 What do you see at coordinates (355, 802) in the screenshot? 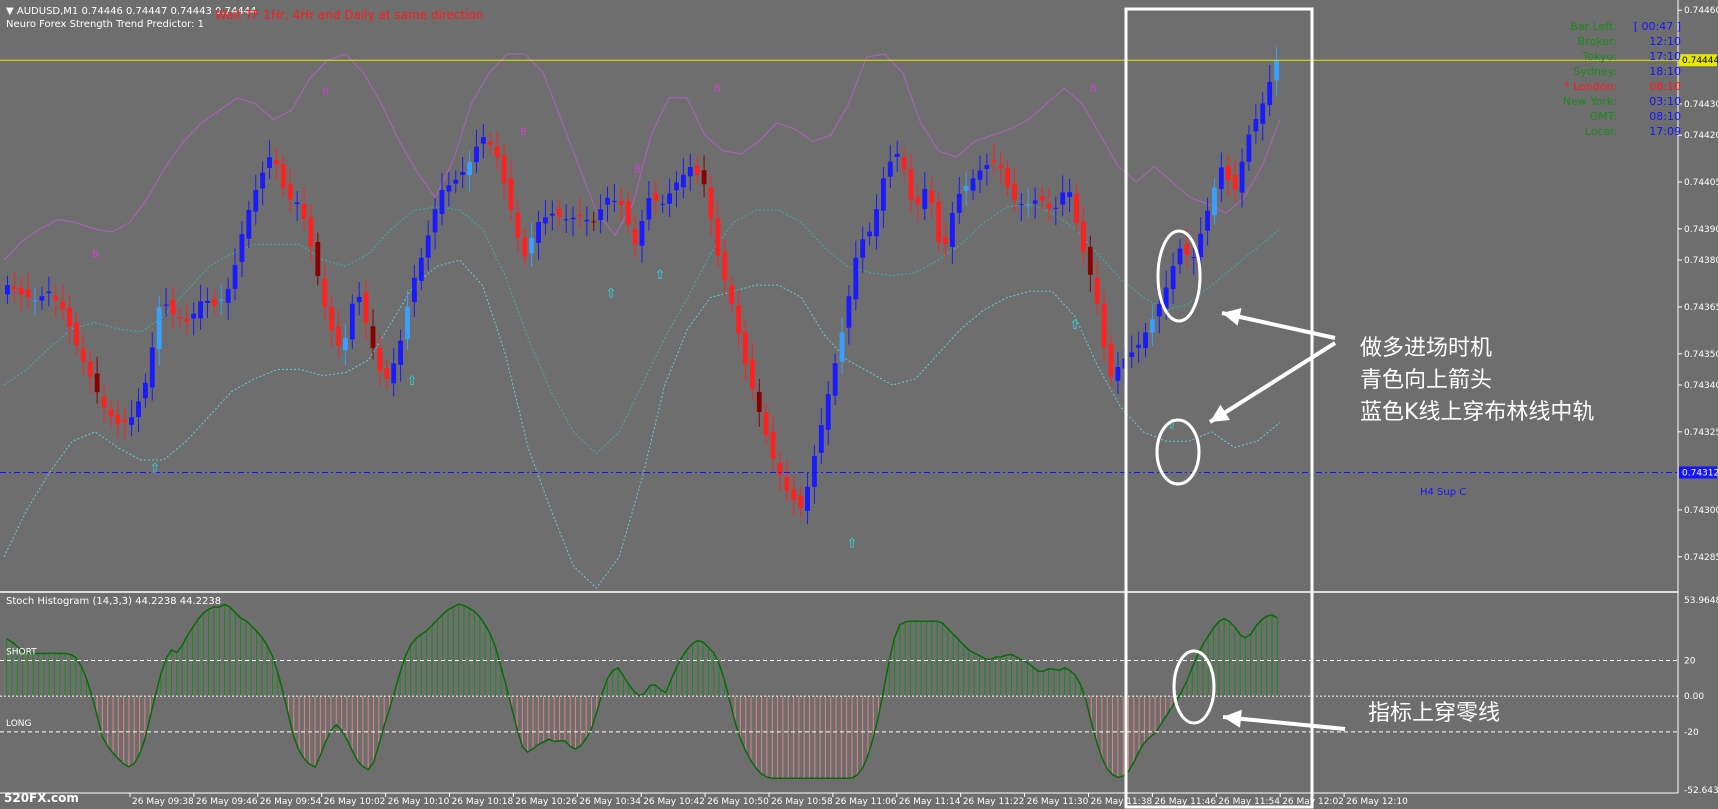
I see `time-tick-label: 26 May 10:02` at bounding box center [355, 802].